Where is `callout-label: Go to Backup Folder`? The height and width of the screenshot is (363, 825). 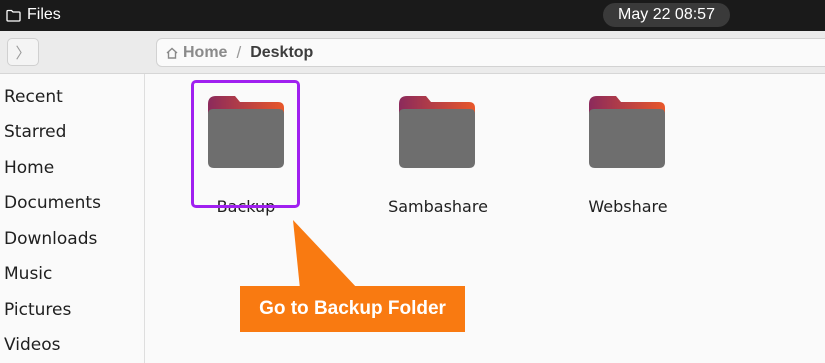
callout-label: Go to Backup Folder is located at coordinates (352, 309).